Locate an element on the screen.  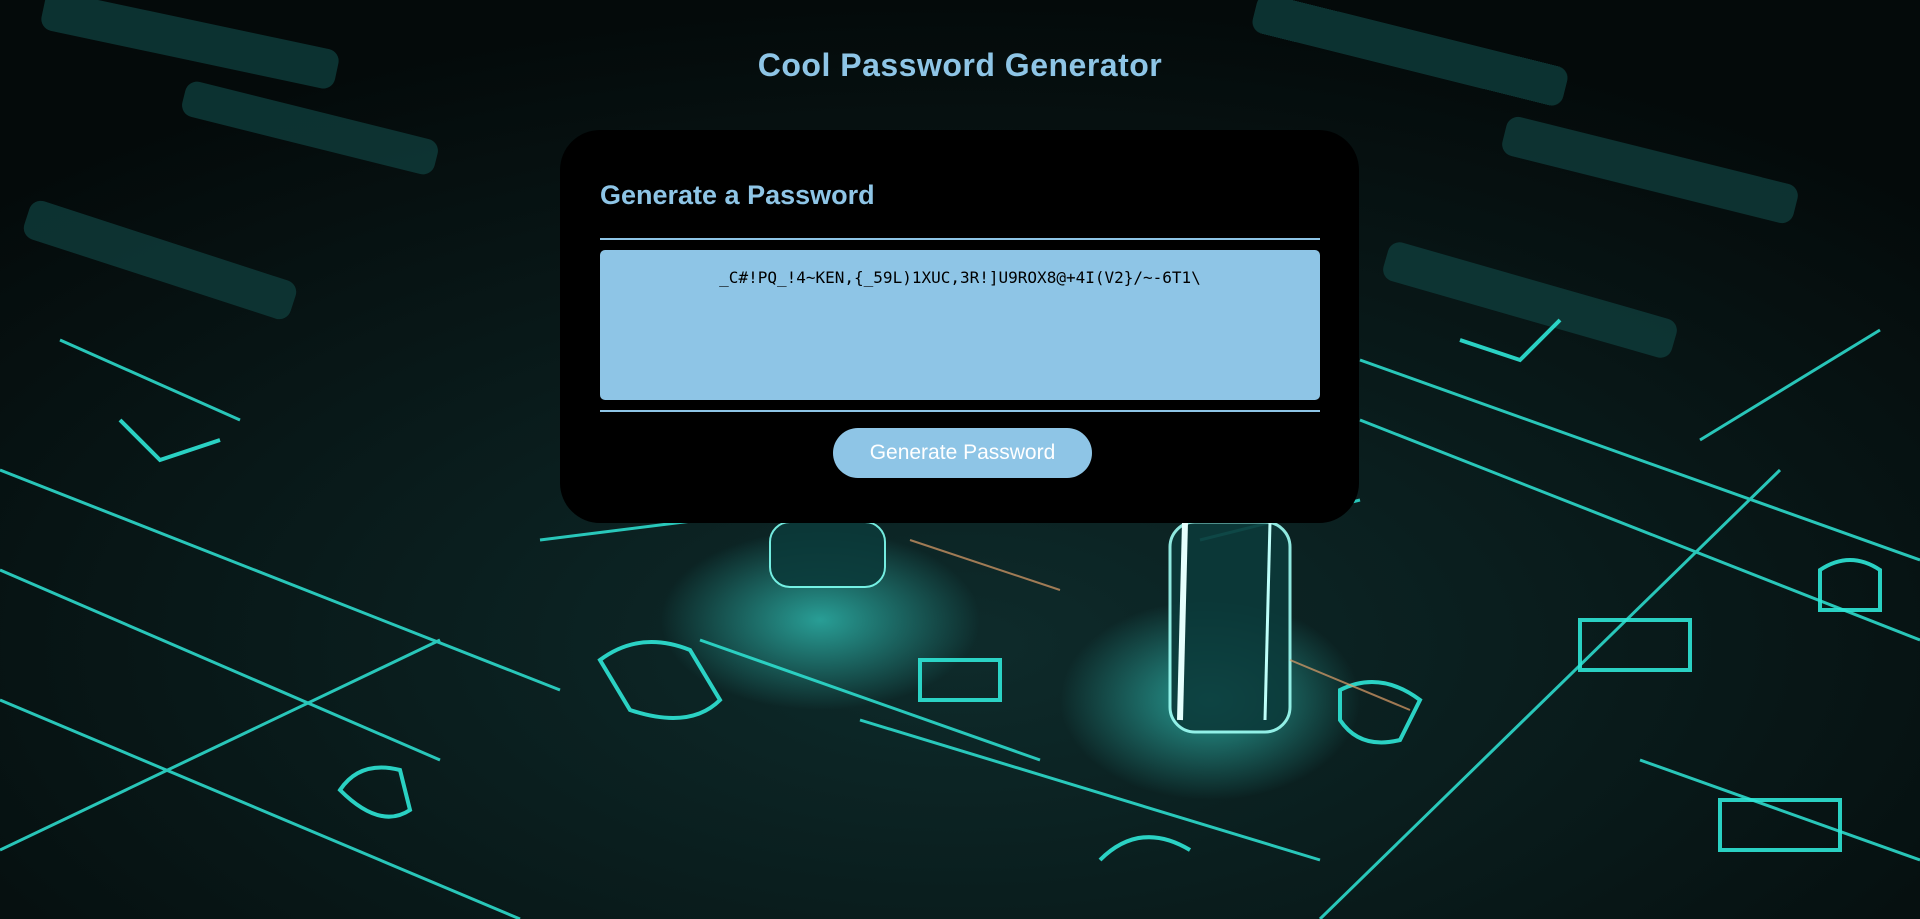
card-header: Generate a Password is located at coordinates (737, 195).